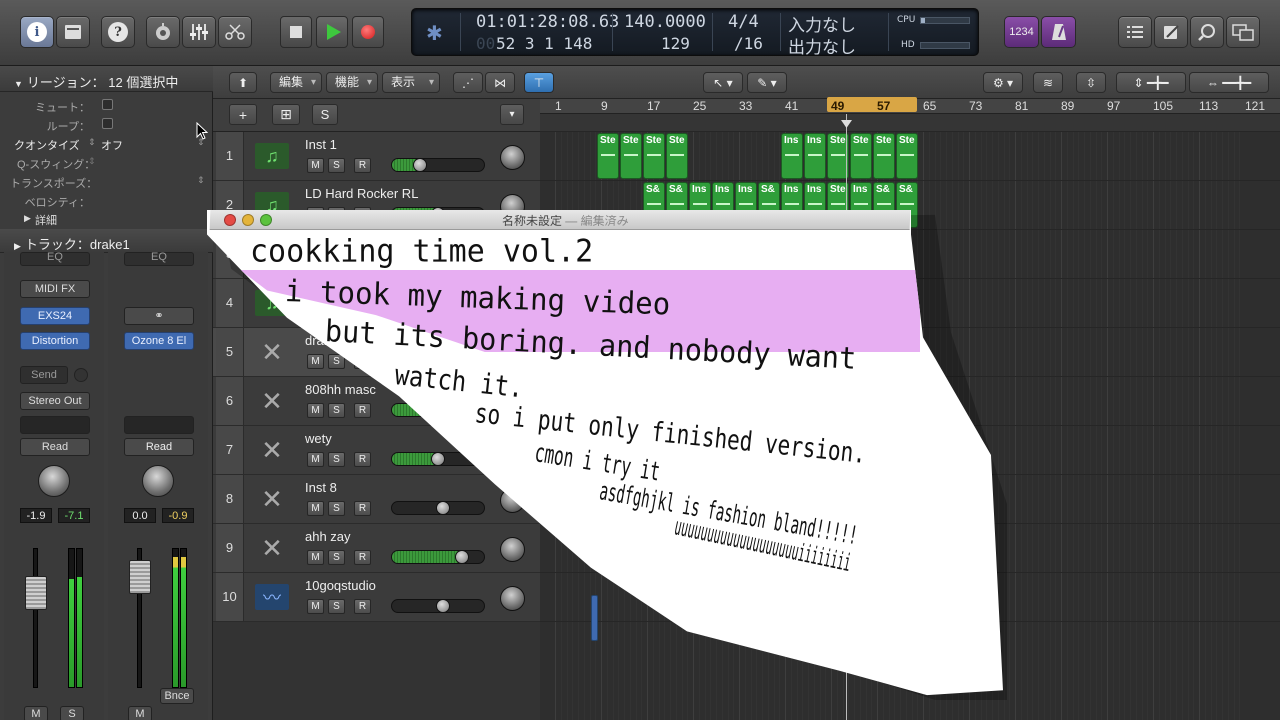 The height and width of the screenshot is (720, 1280). Describe the element at coordinates (37, 32) in the screenshot. I see `info-icon: i` at that location.